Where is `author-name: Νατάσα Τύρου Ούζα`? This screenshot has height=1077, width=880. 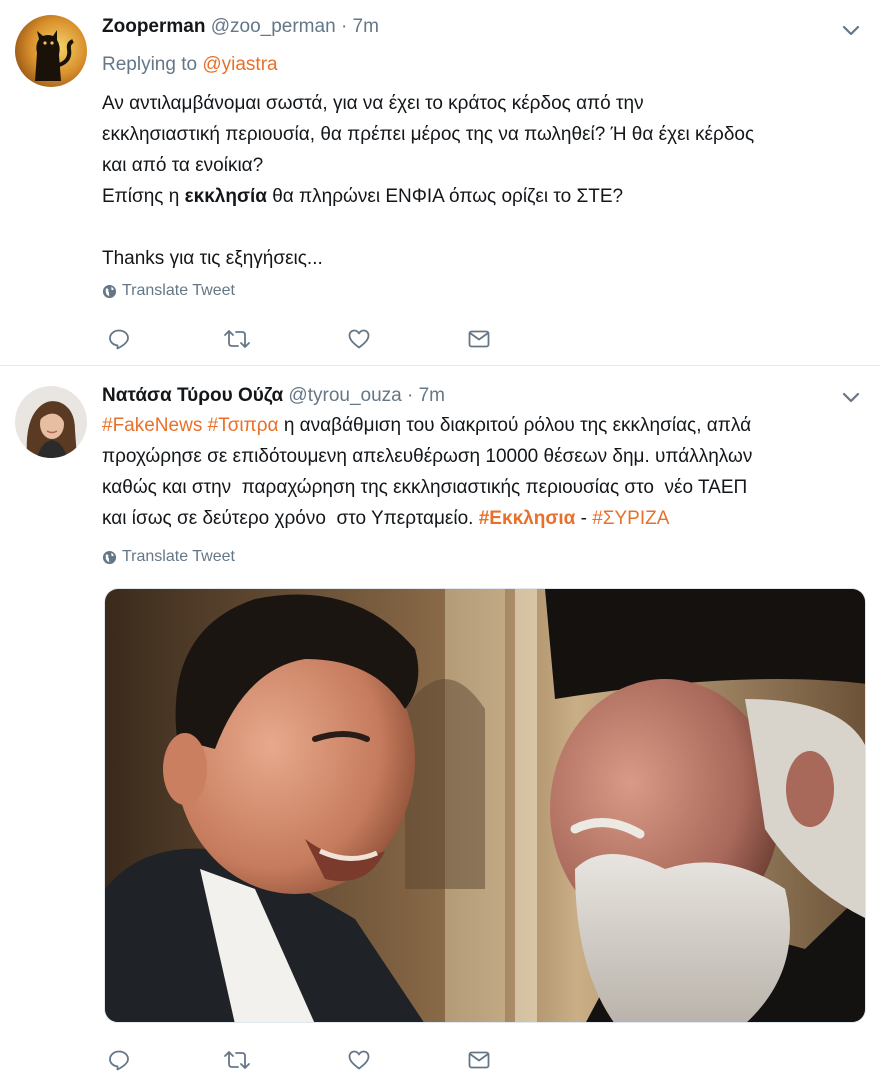 author-name: Νατάσα Τύρου Ούζα is located at coordinates (192, 395).